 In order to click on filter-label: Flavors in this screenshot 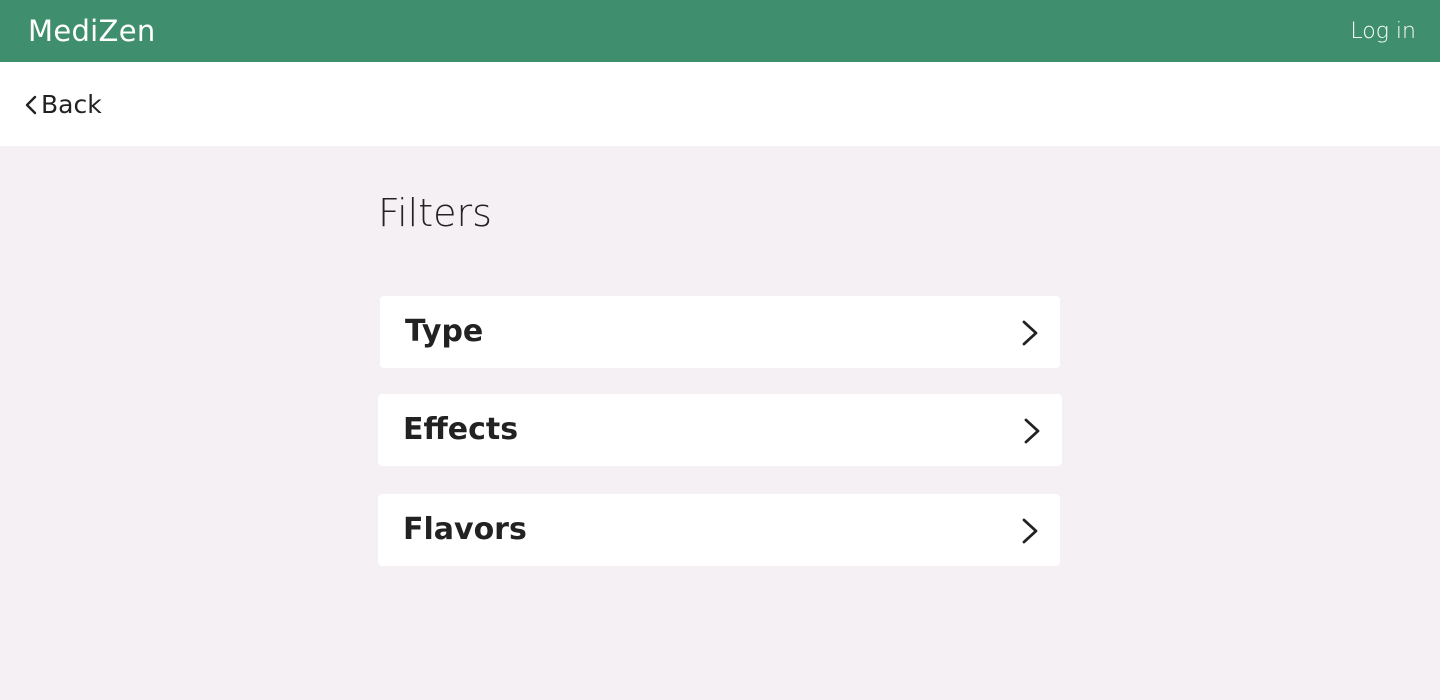, I will do `click(465, 529)`.